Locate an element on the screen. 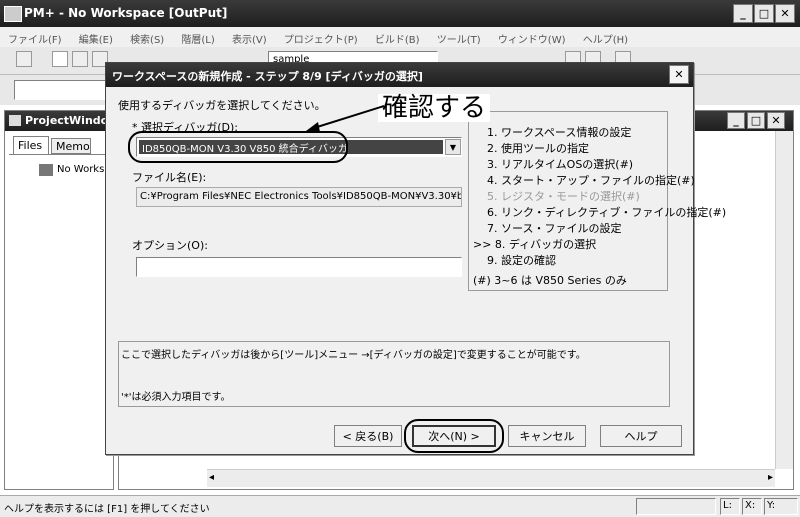 The height and width of the screenshot is (517, 800). status-pane-y: Y: is located at coordinates (781, 506).